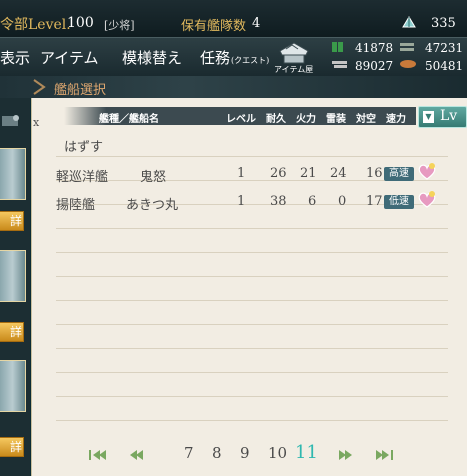  What do you see at coordinates (36, 122) in the screenshot?
I see `close-icon: x` at bounding box center [36, 122].